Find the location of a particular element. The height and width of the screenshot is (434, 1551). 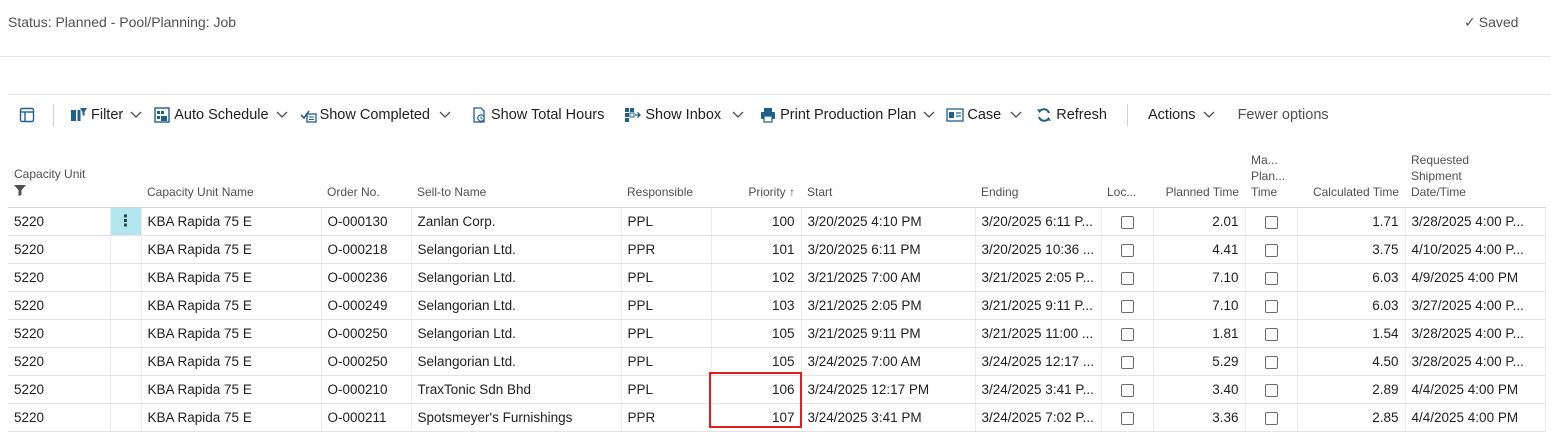

planned-time-cell: 7.10 is located at coordinates (1199, 305).